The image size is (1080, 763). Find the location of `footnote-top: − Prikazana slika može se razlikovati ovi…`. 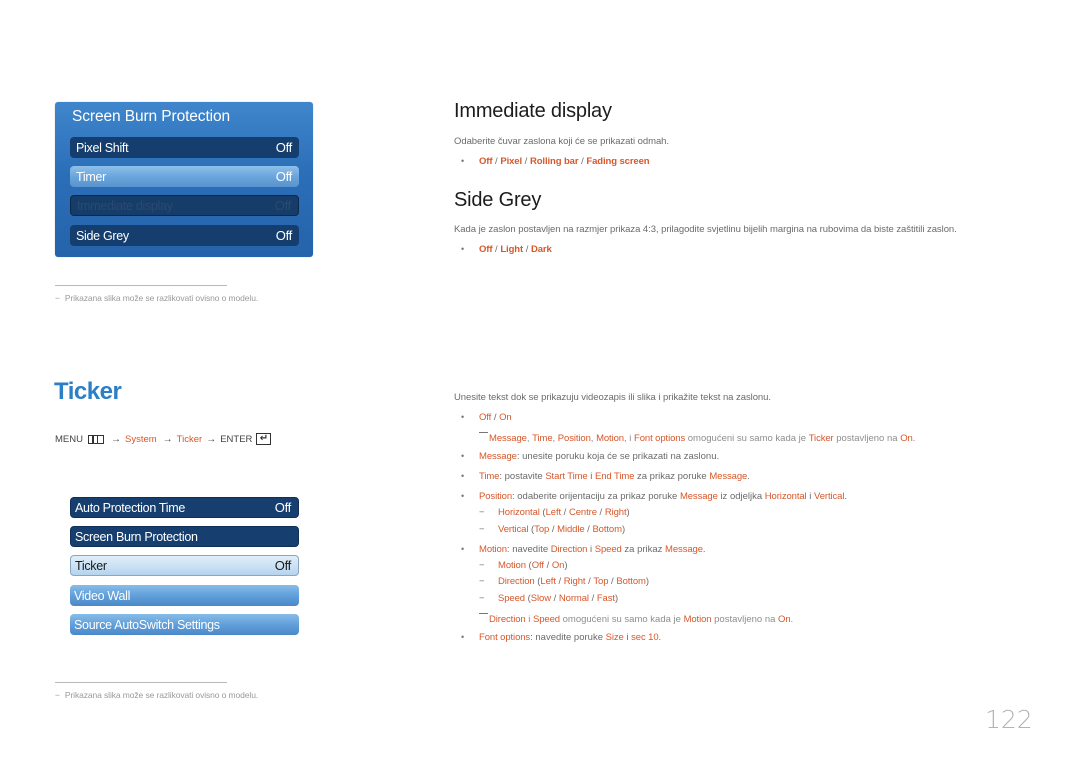

footnote-top: − Prikazana slika može se razlikovati ovi… is located at coordinates (156, 298).